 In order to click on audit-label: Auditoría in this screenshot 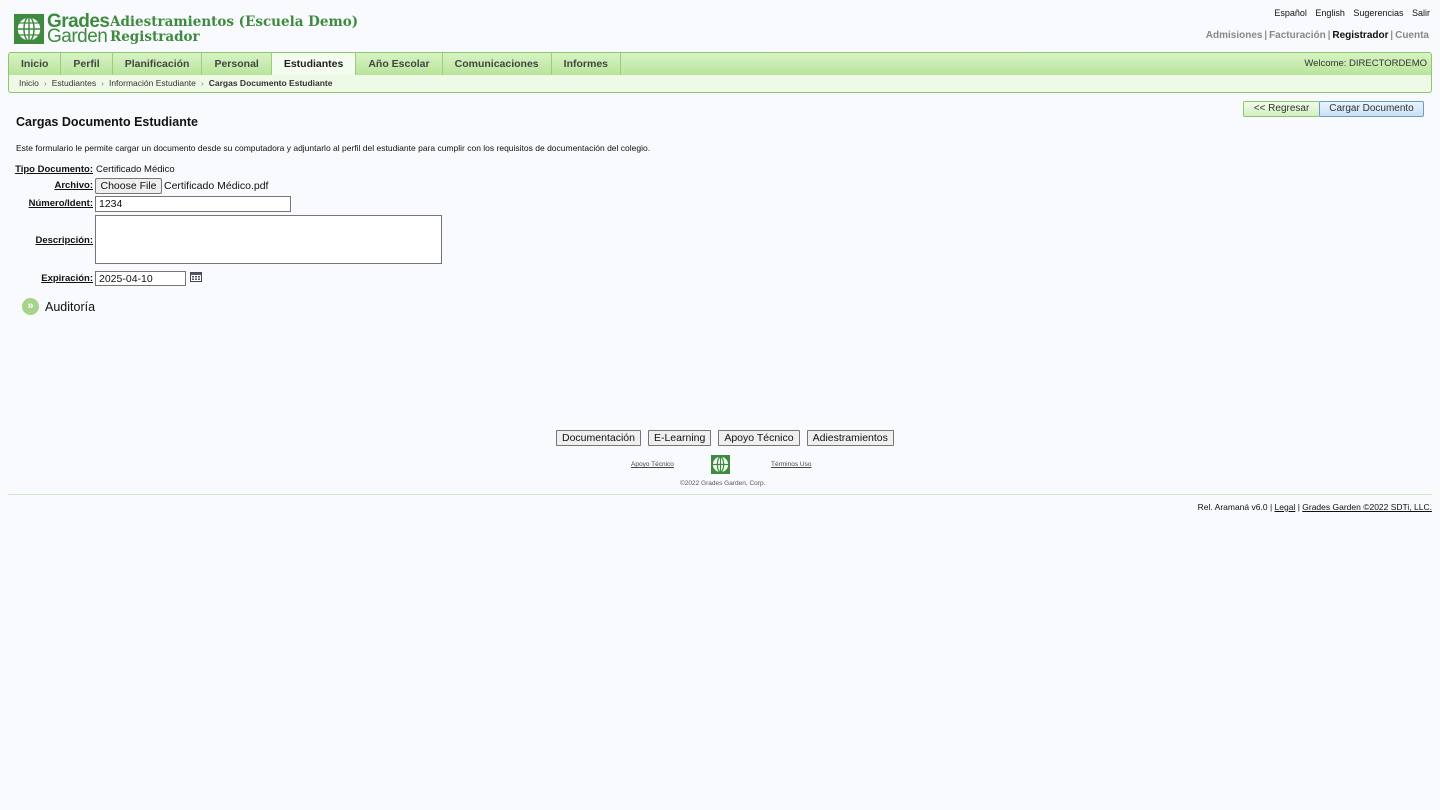, I will do `click(70, 306)`.